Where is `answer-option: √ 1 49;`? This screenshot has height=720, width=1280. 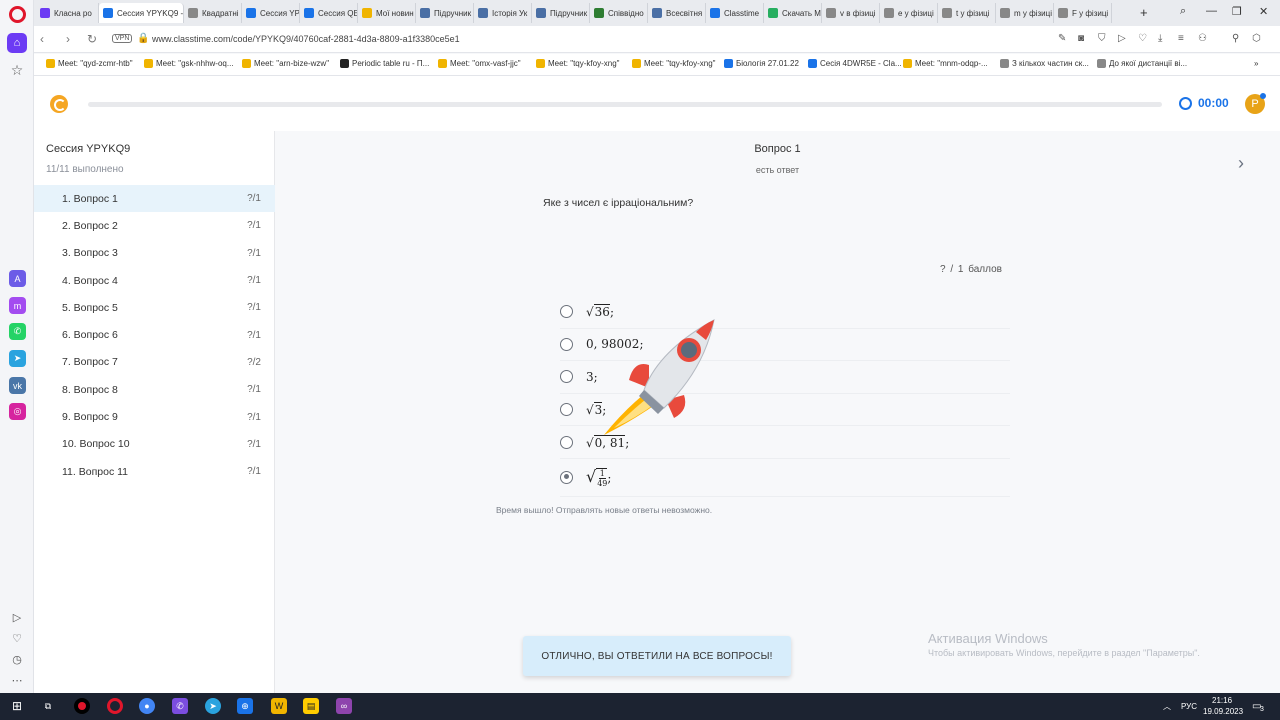
answer-option: √ 1 49; is located at coordinates (785, 478).